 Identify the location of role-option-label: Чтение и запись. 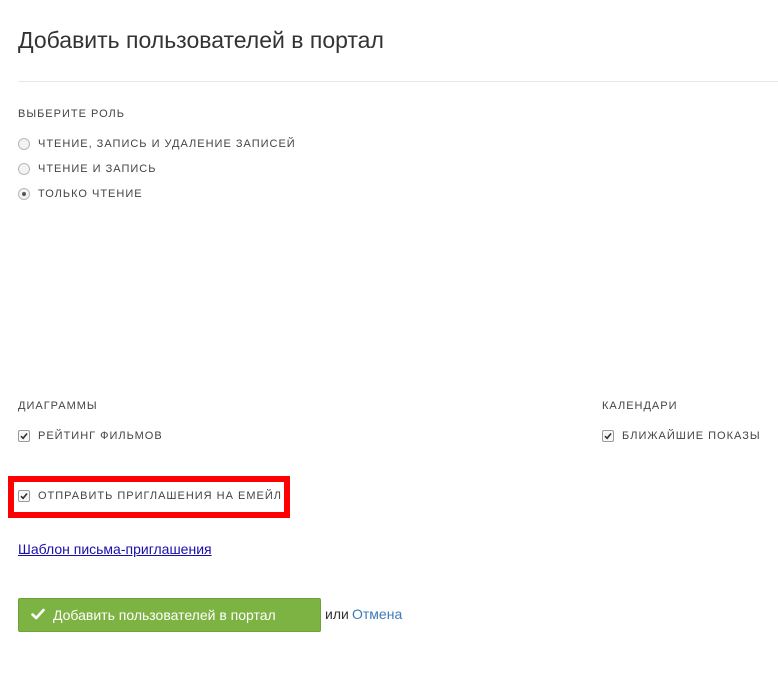
(97, 169).